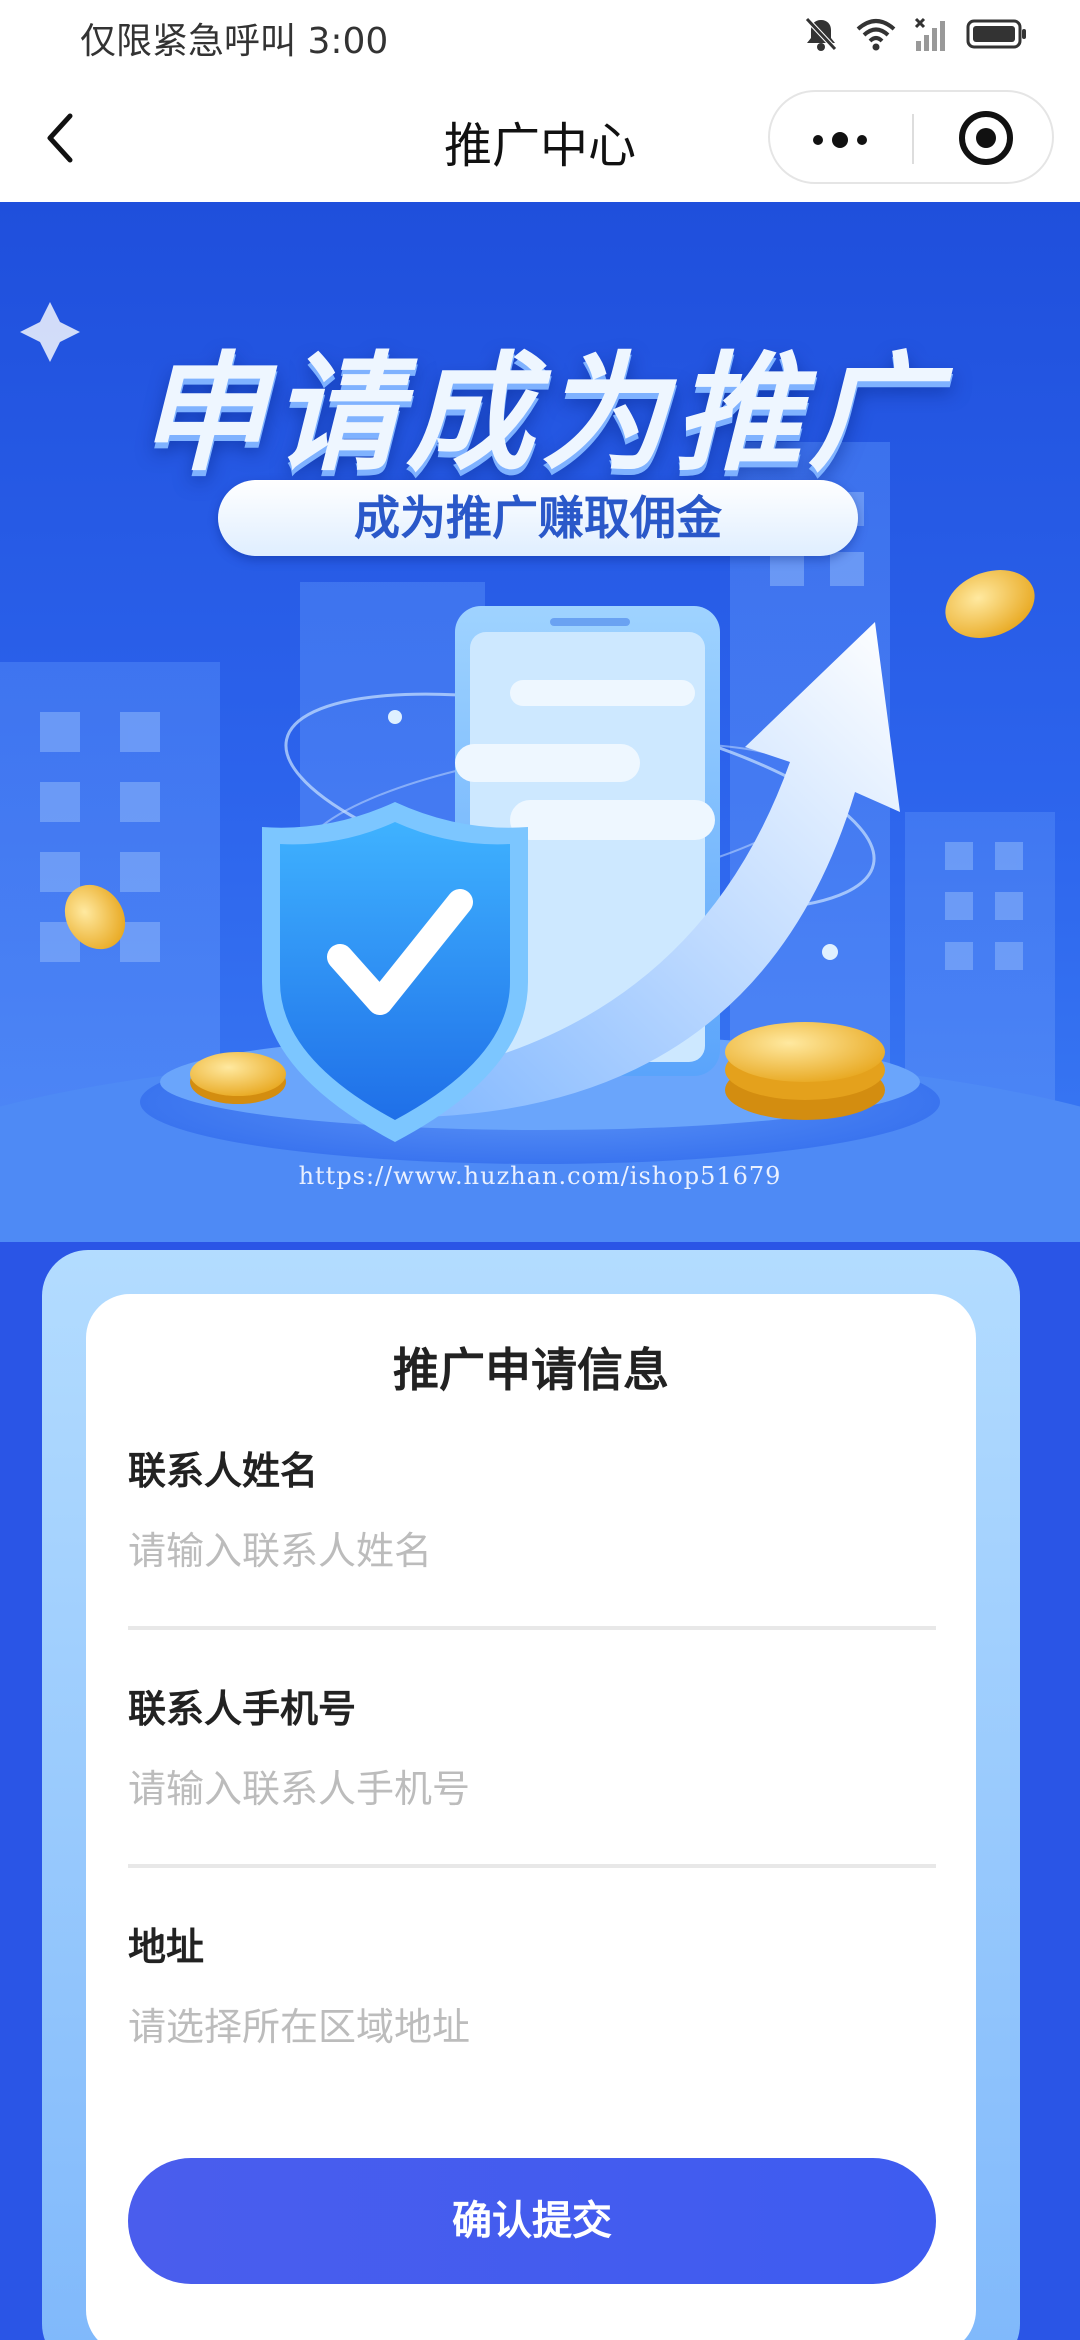 The height and width of the screenshot is (2340, 1080). What do you see at coordinates (840, 140) in the screenshot?
I see `more-icon` at bounding box center [840, 140].